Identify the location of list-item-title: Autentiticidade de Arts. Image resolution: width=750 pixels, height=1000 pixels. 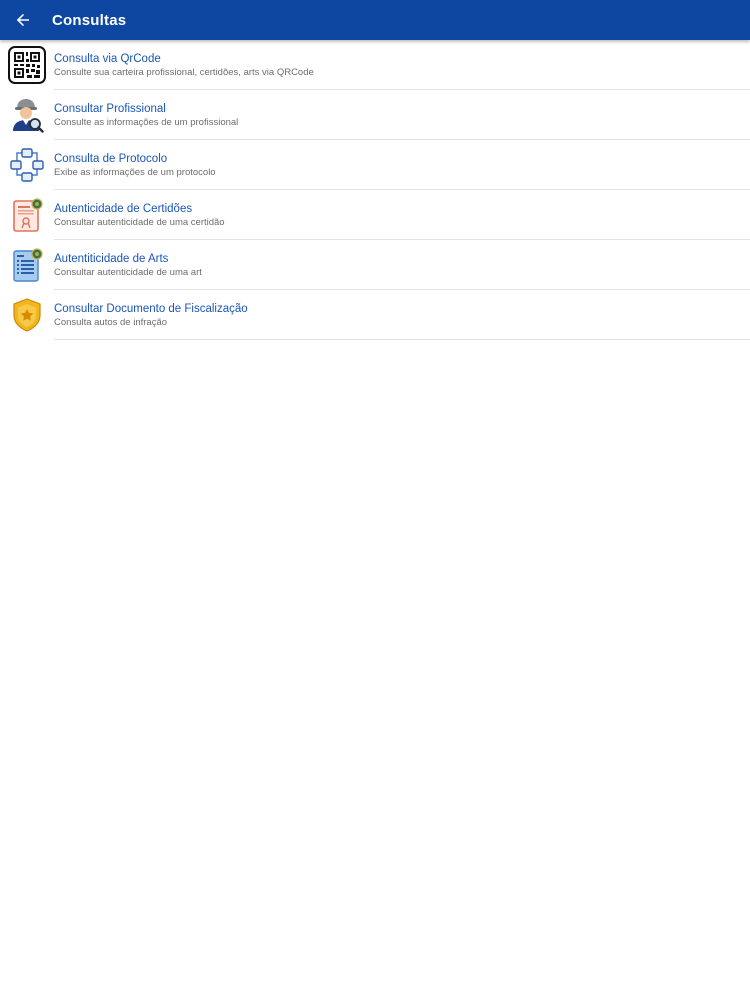
(111, 258).